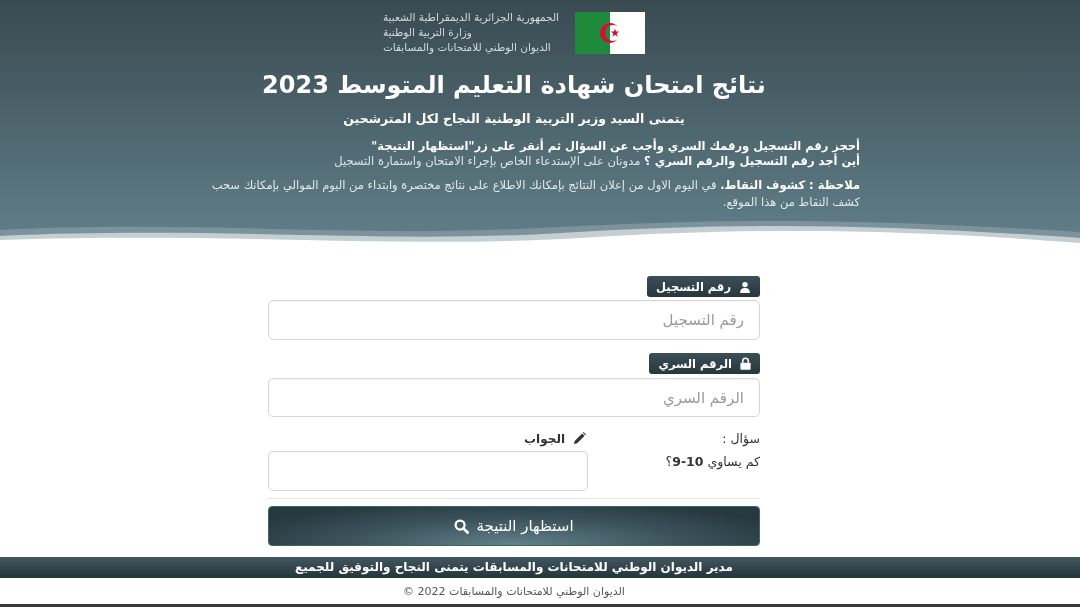  I want to click on answer-label: الجواب, so click(544, 438).